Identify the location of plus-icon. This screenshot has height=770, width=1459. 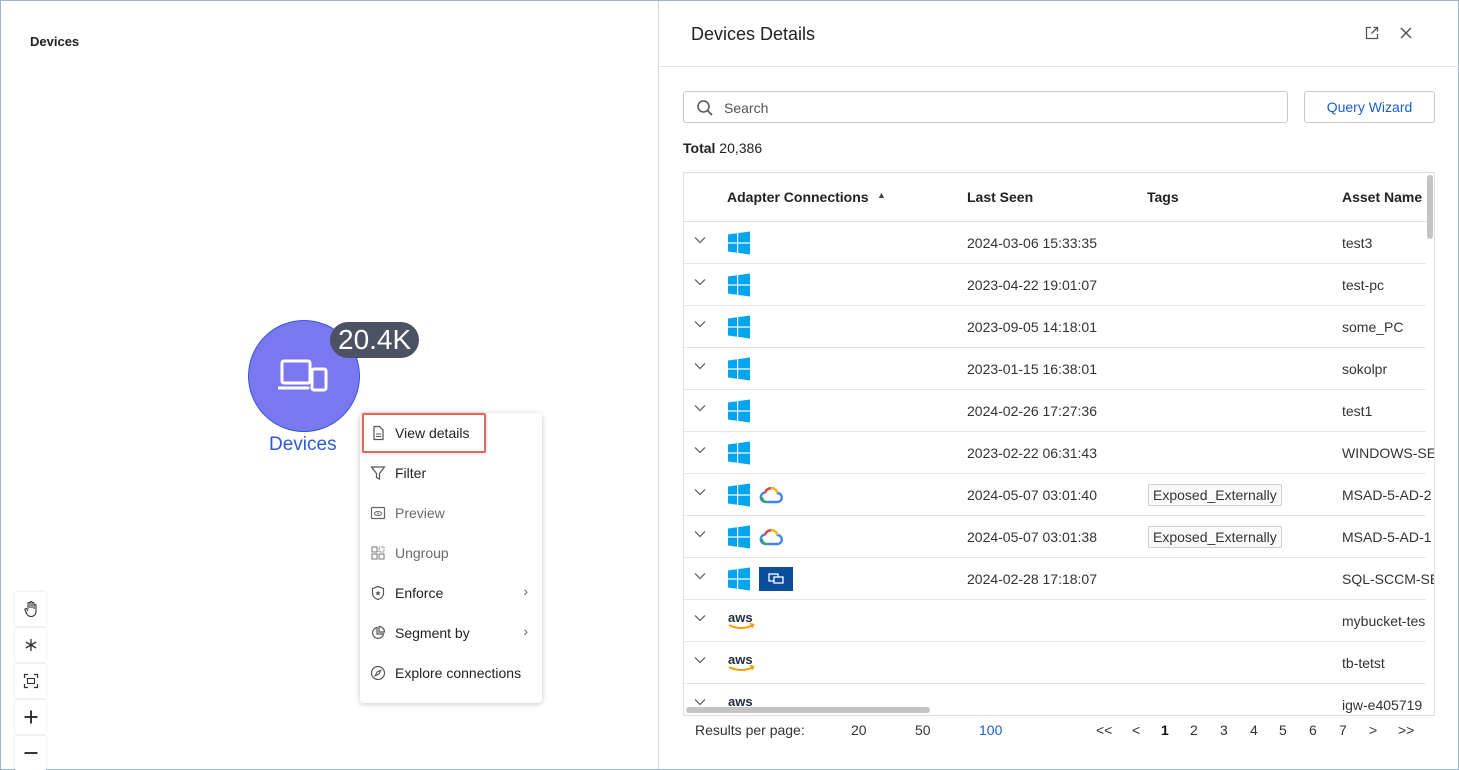
(30, 717).